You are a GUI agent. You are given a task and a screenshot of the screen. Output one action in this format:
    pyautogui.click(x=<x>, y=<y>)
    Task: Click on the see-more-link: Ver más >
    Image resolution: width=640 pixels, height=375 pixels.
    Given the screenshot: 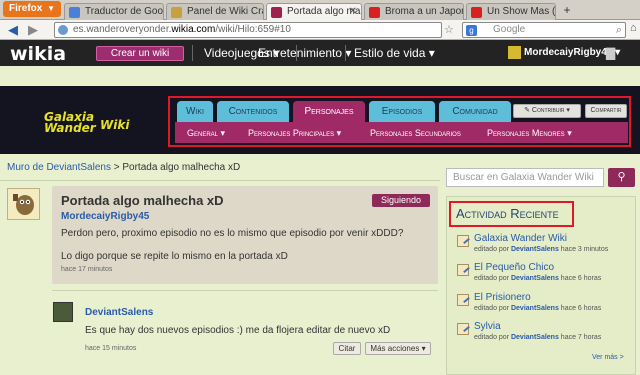 What is the action you would take?
    pyautogui.click(x=608, y=357)
    